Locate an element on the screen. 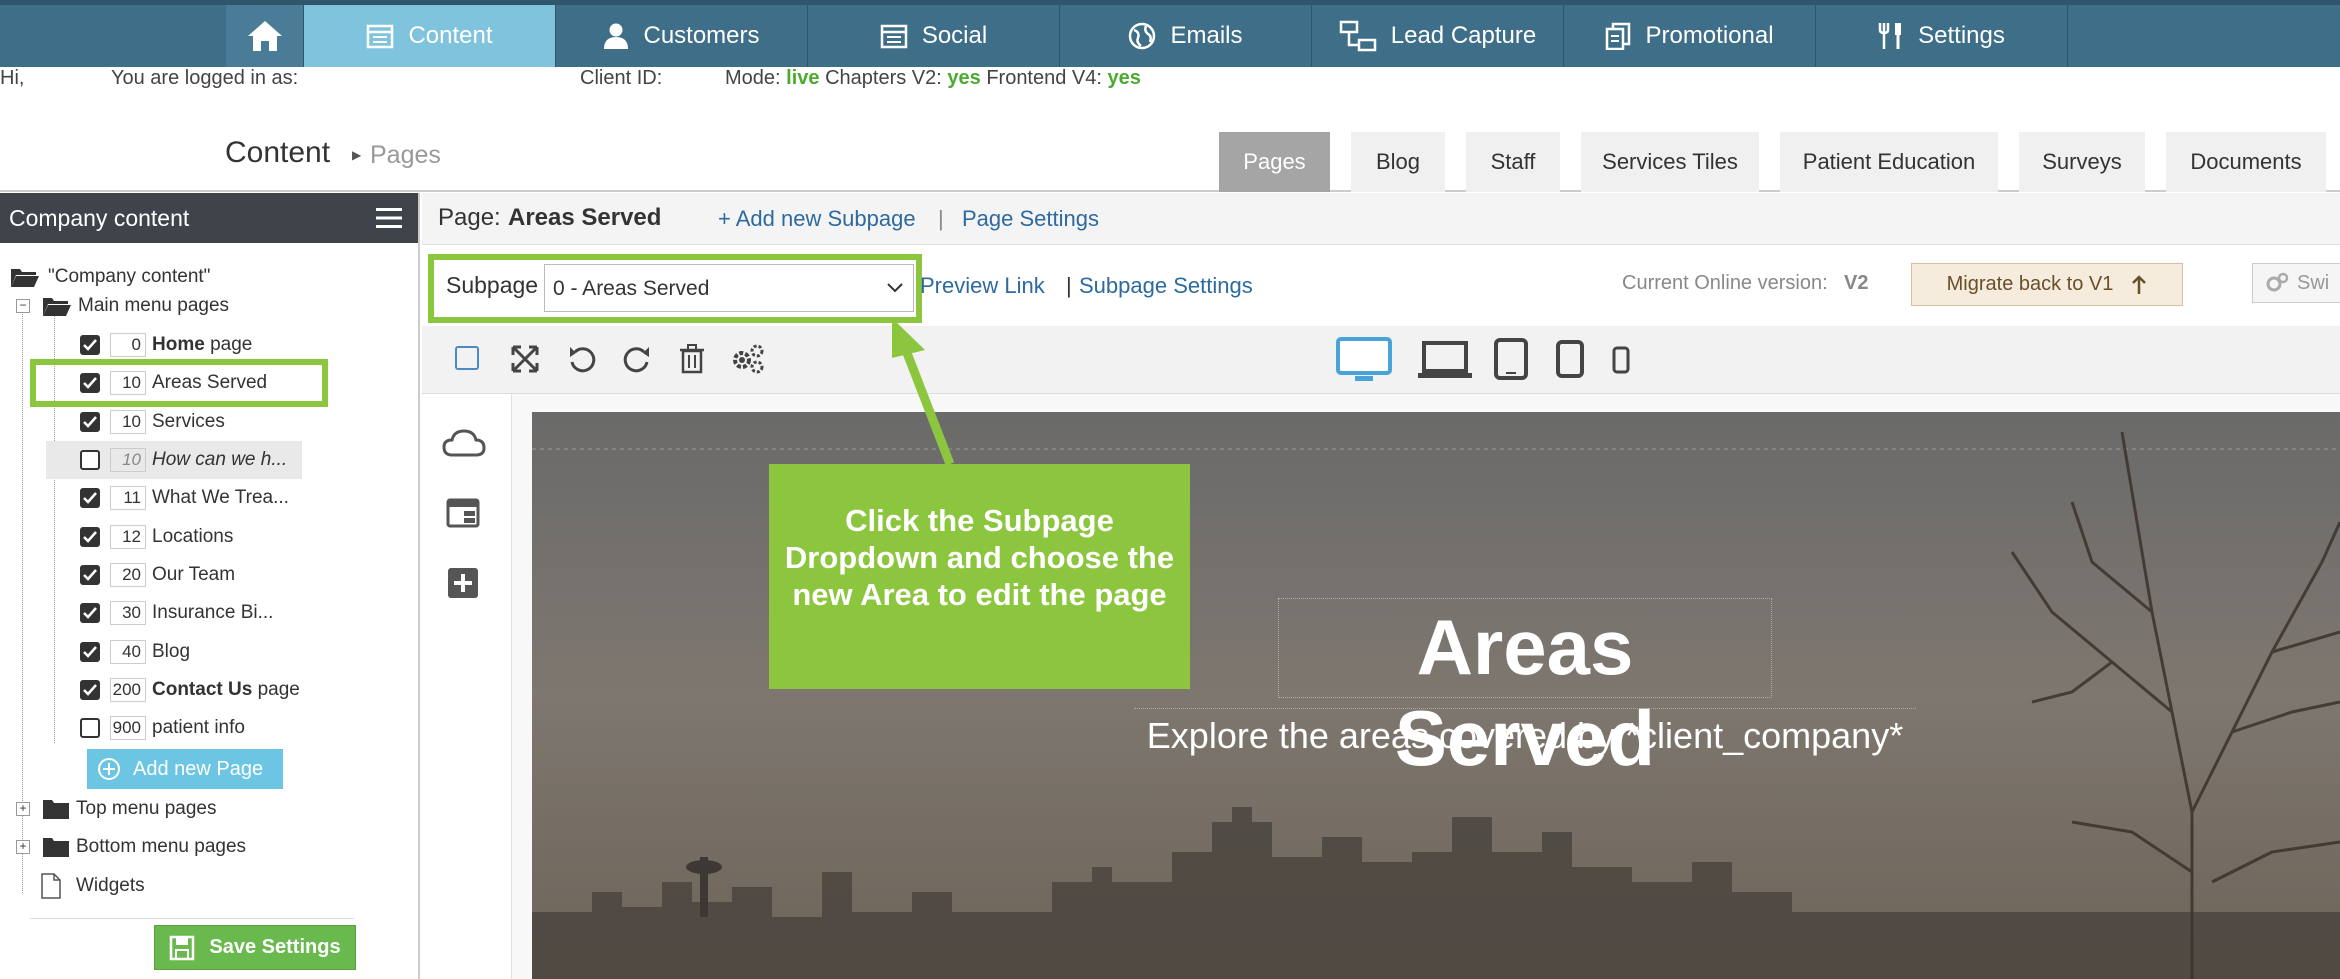  desktop-icon is located at coordinates (1364, 360).